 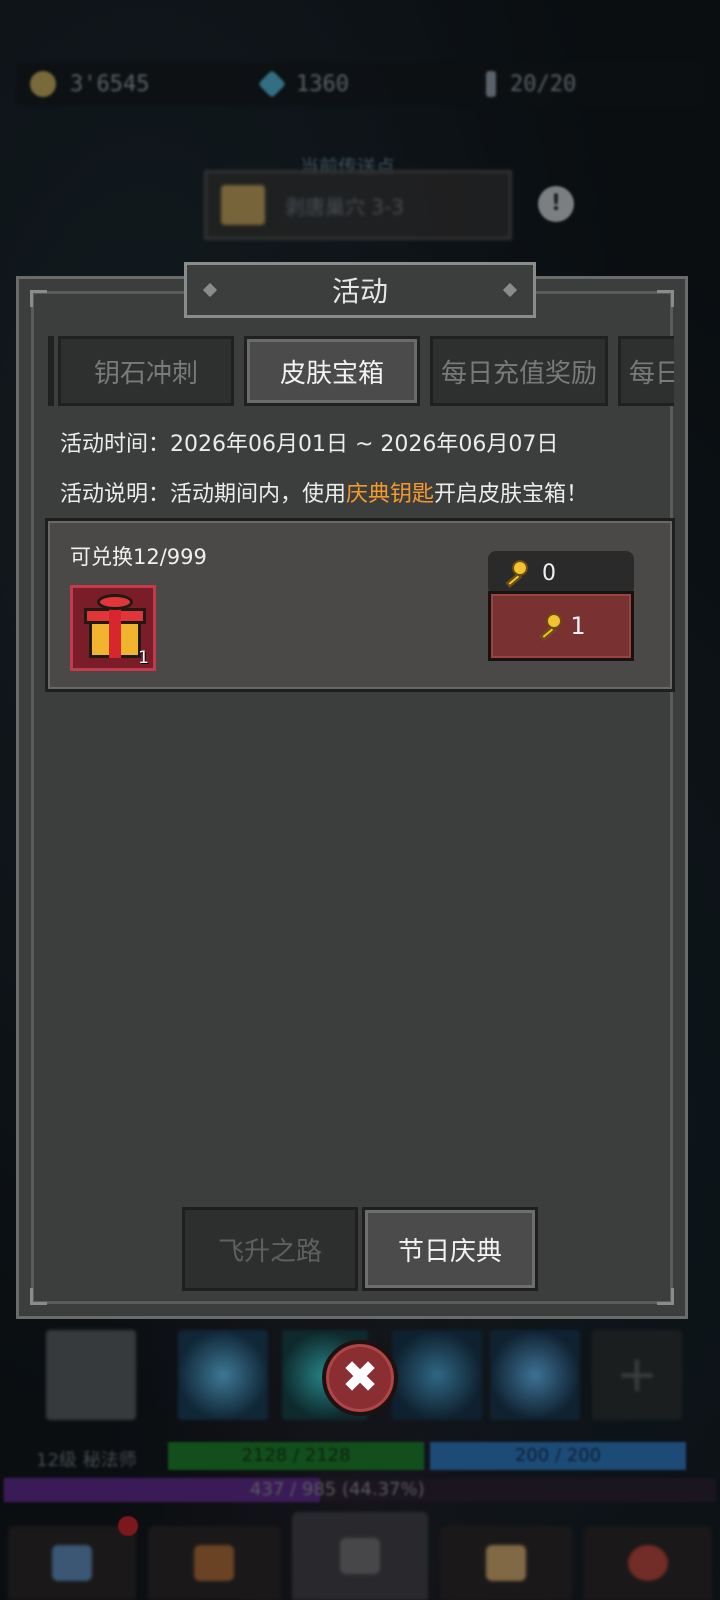 What do you see at coordinates (270, 1249) in the screenshot?
I see `tab-ascension-road: 飞升之路` at bounding box center [270, 1249].